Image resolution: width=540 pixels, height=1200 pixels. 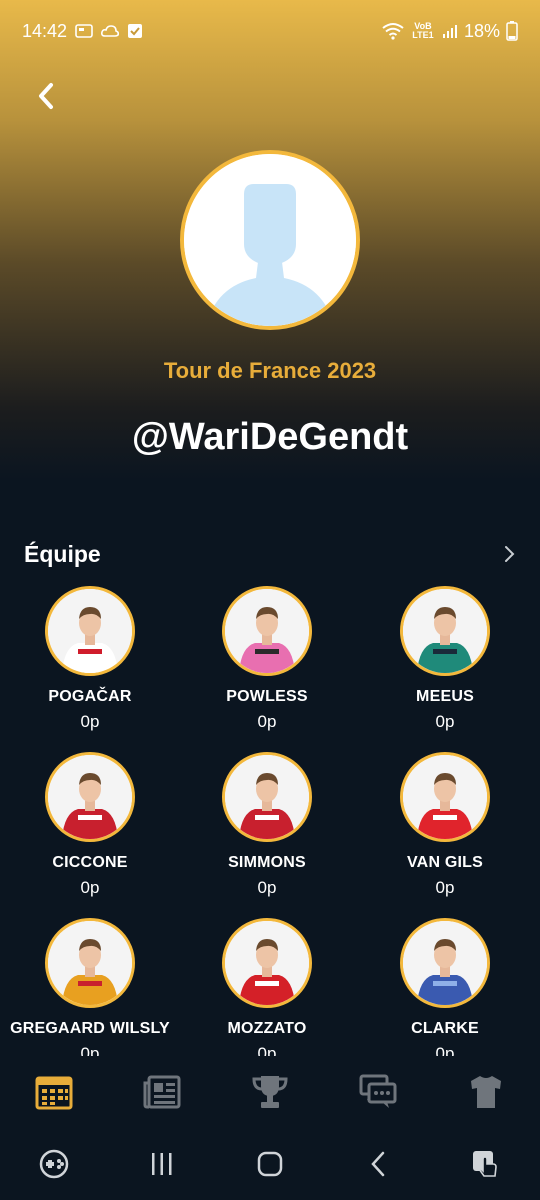 I want to click on rider-card: CICCONE 0p, so click(x=90, y=825).